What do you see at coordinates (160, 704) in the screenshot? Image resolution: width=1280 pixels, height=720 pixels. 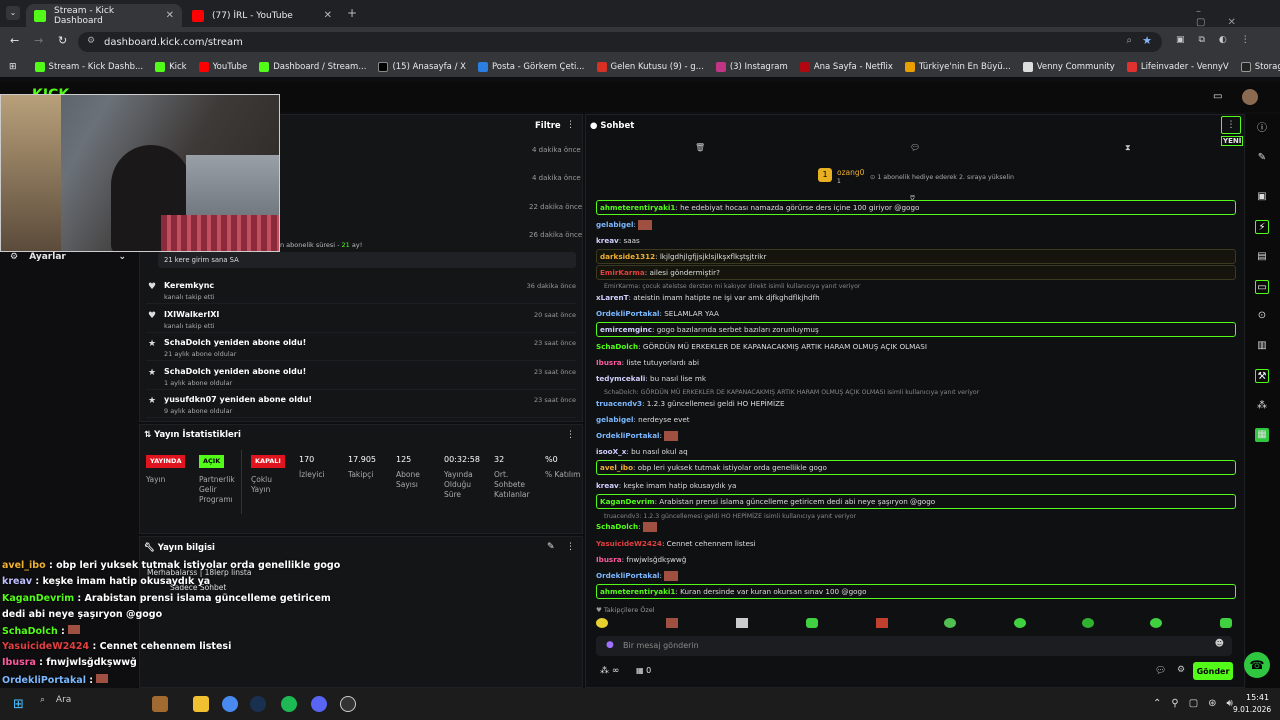 I see `taskbar-app-icon` at bounding box center [160, 704].